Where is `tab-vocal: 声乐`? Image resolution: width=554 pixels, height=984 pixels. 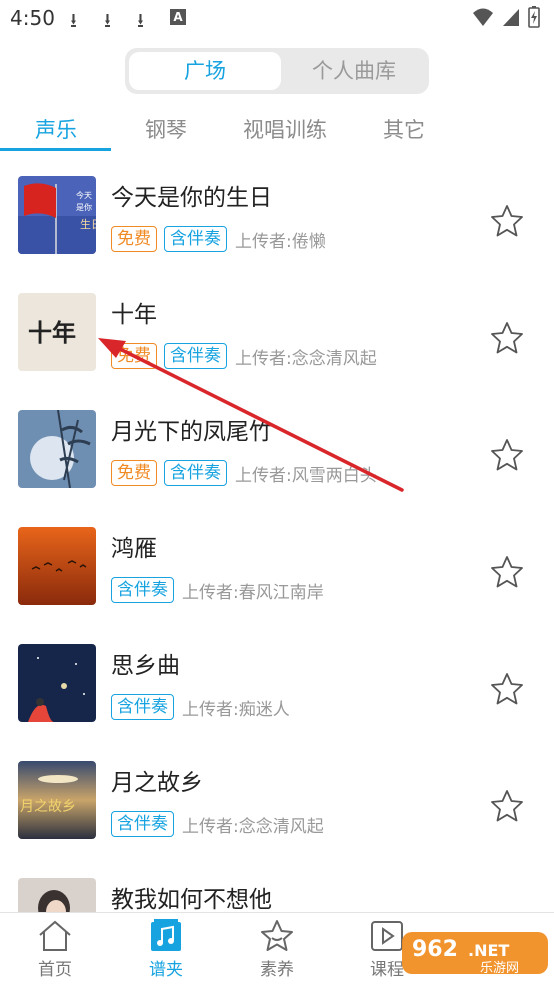 tab-vocal: 声乐 is located at coordinates (58, 129).